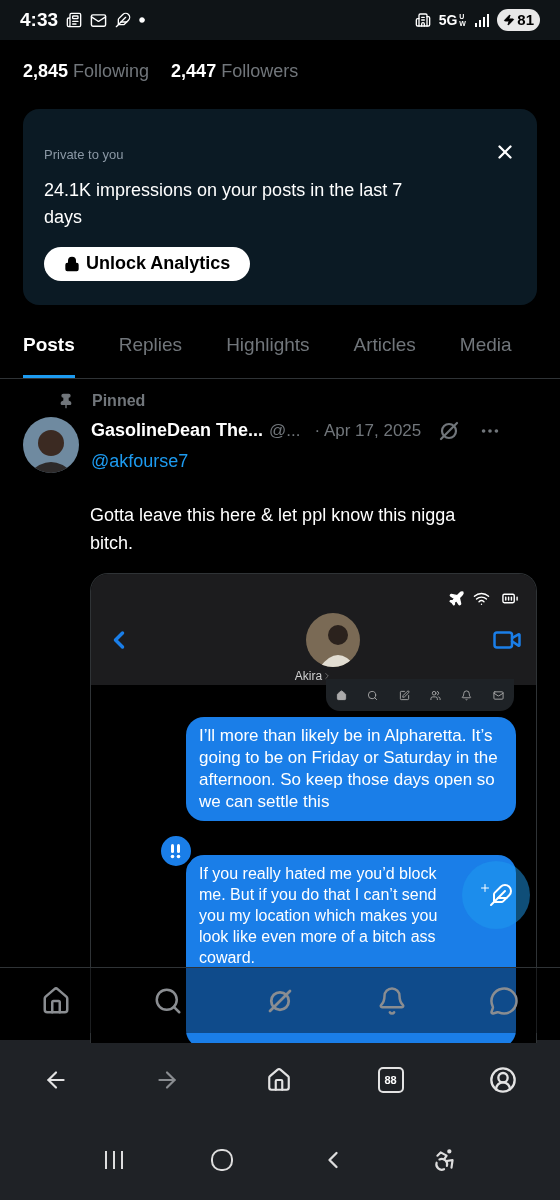 This screenshot has height=1200, width=560. What do you see at coordinates (142, 20) in the screenshot?
I see `dot-icon` at bounding box center [142, 20].